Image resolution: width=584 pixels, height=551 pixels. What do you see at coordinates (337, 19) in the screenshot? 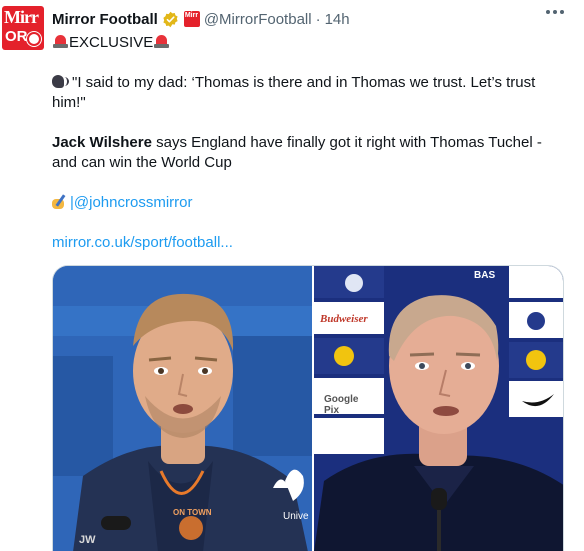
I see `tweet-timestamp: 14h` at bounding box center [337, 19].